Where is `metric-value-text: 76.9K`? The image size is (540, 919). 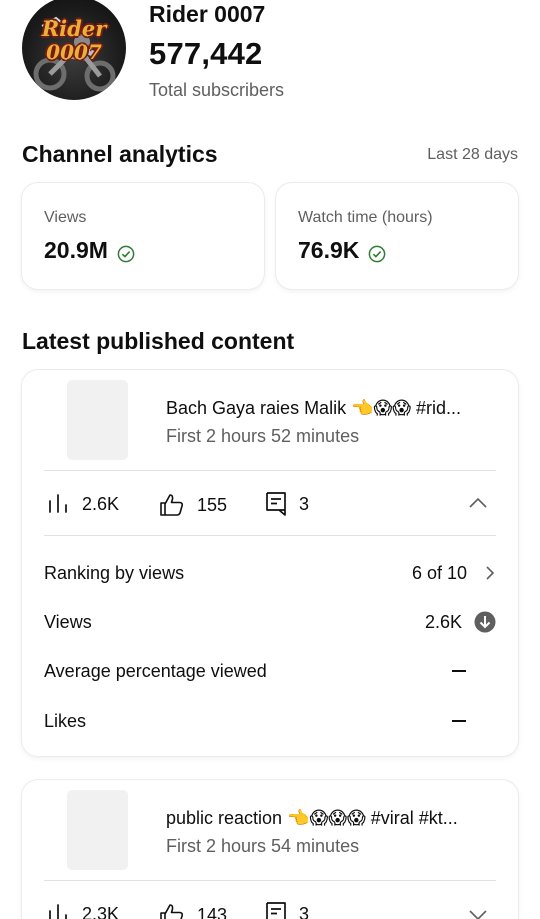 metric-value-text: 76.9K is located at coordinates (329, 250).